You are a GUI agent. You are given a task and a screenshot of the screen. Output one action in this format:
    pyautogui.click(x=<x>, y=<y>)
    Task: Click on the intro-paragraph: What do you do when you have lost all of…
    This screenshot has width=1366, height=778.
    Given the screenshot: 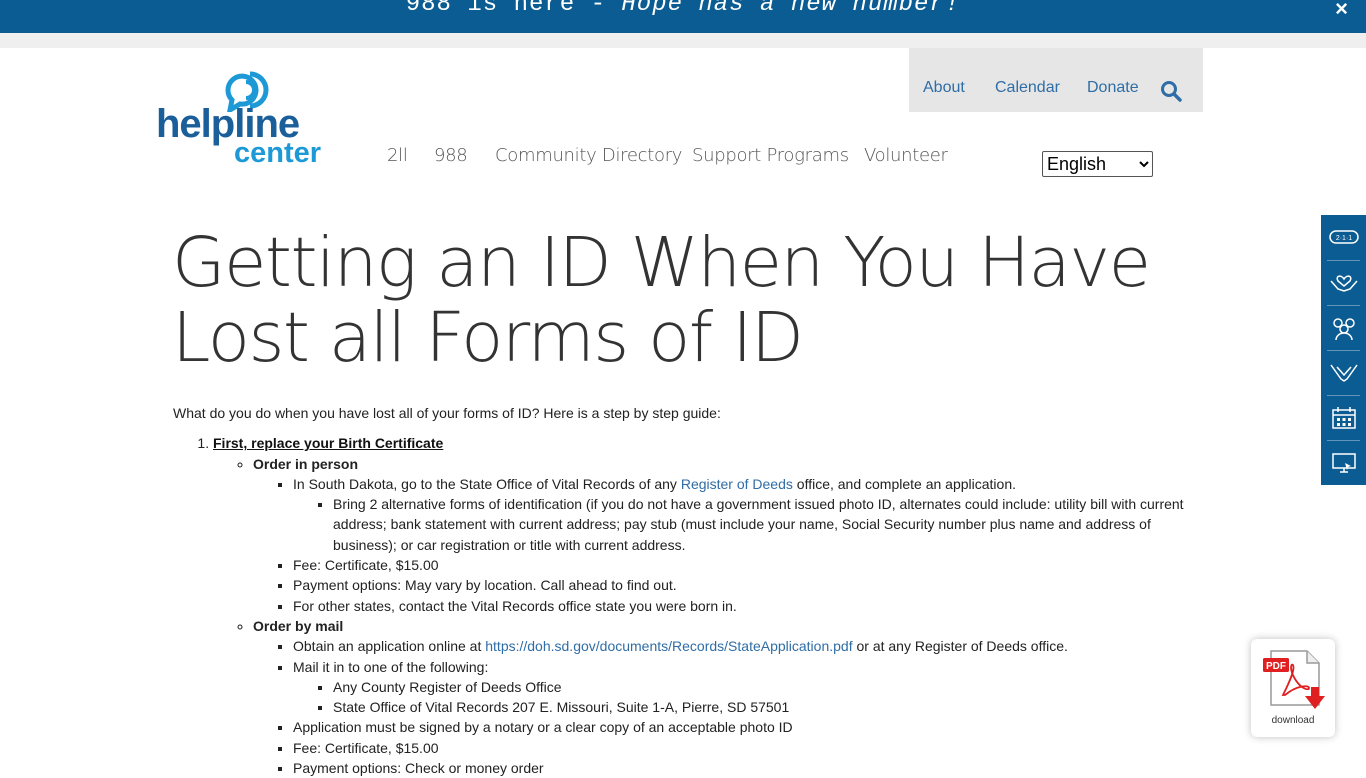 What is the action you would take?
    pyautogui.click(x=447, y=413)
    